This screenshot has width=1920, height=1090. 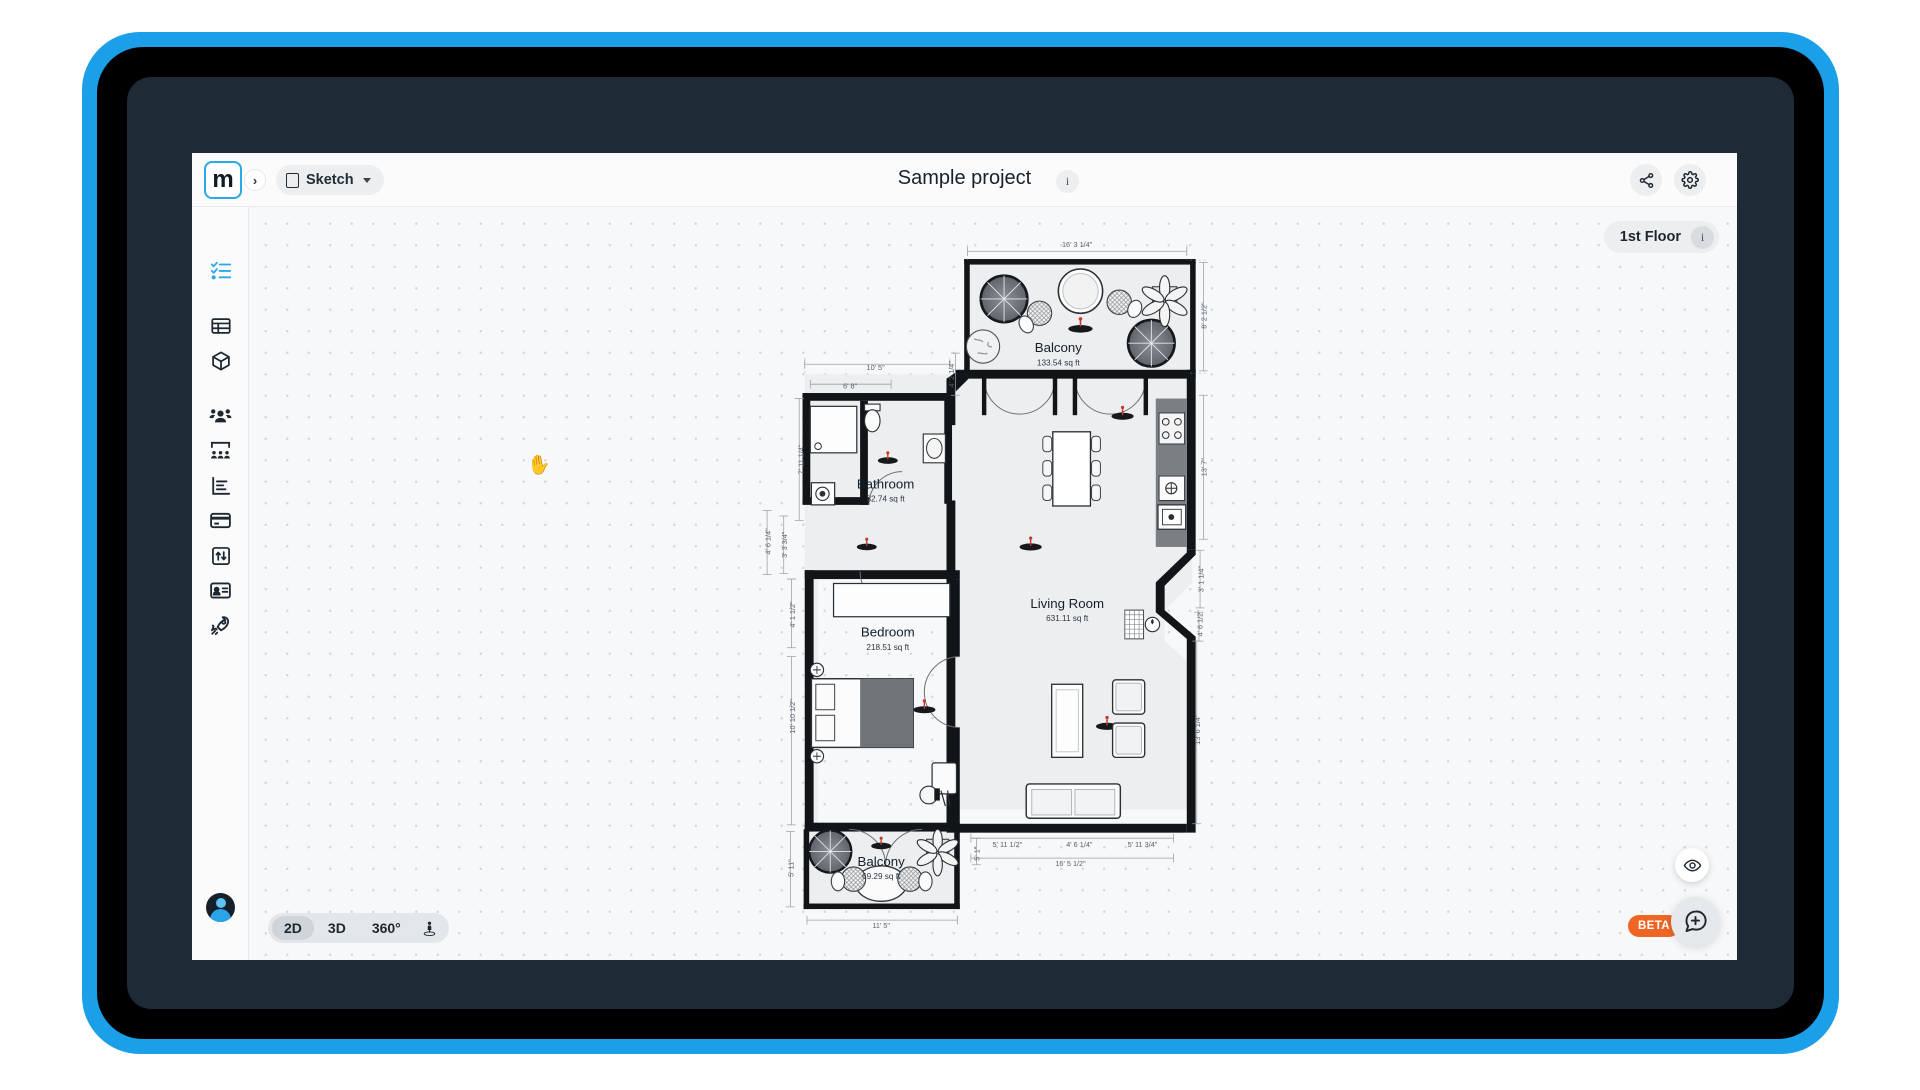 I want to click on bar-chart-icon, so click(x=220, y=485).